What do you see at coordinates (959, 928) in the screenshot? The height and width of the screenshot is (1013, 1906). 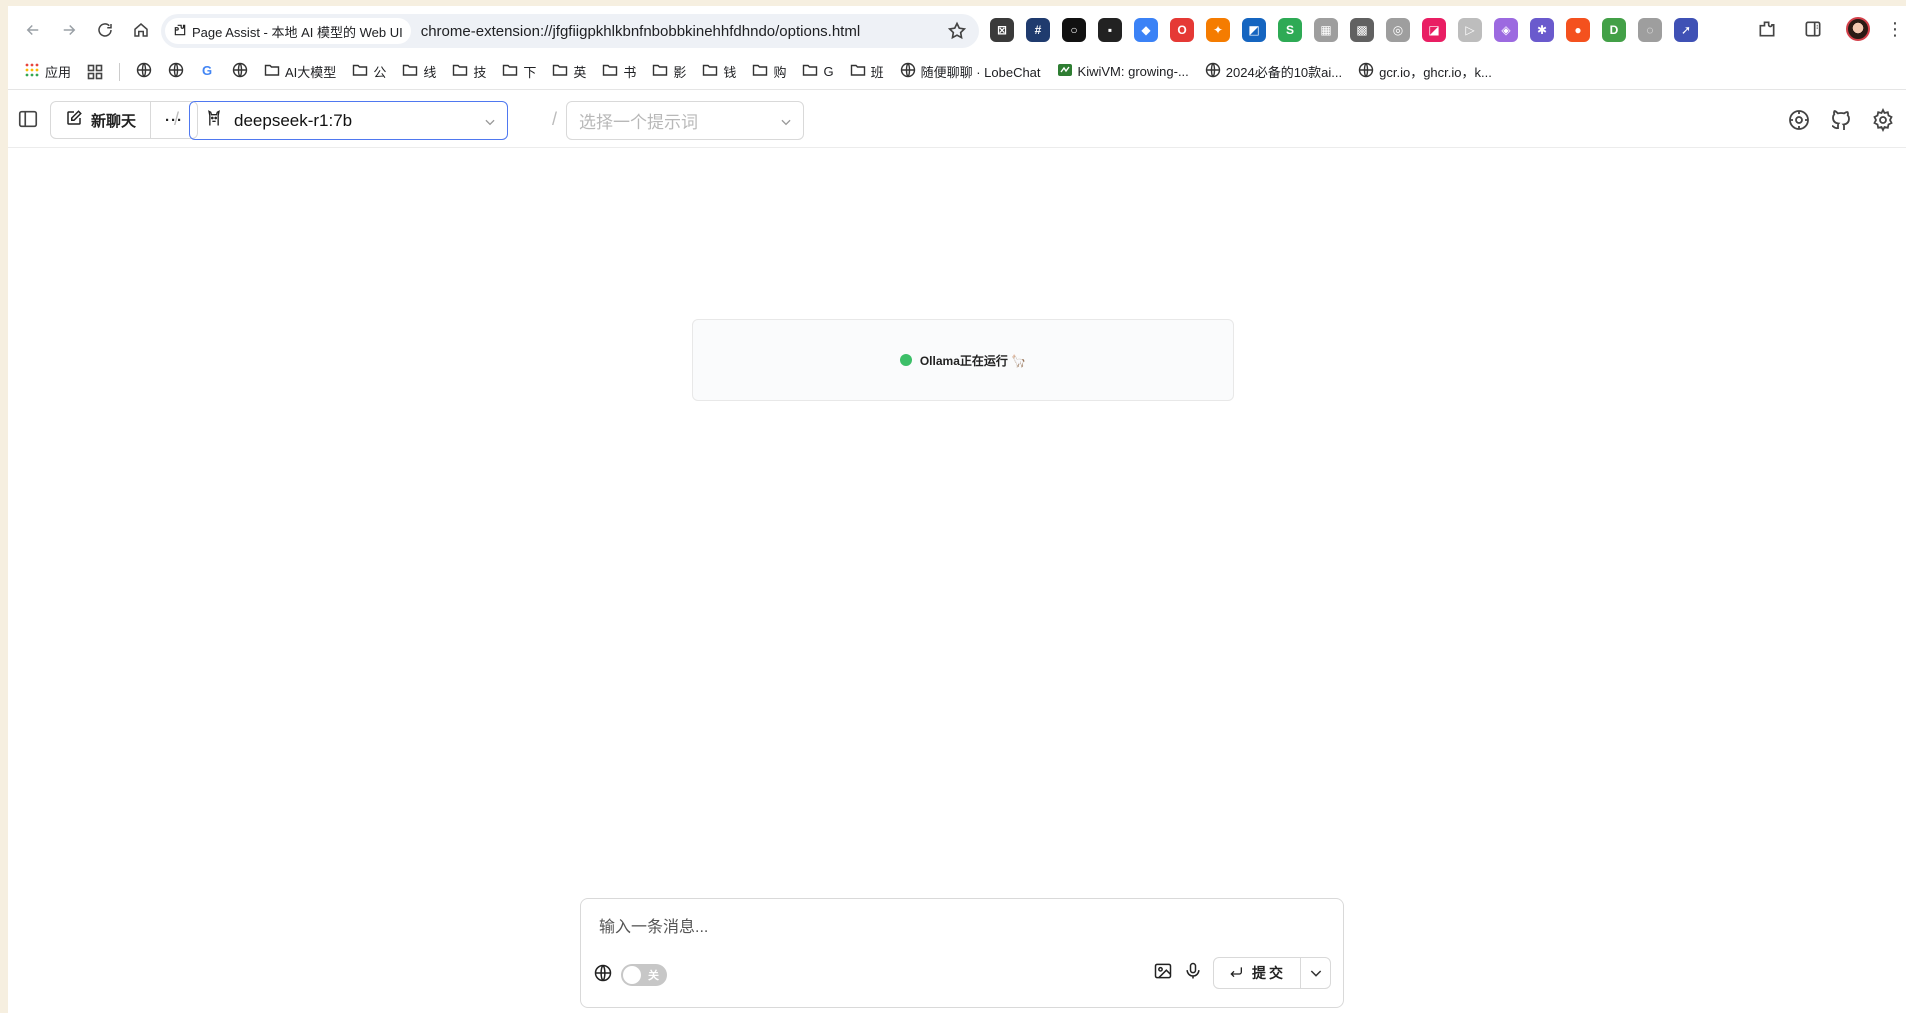 I see `message-input` at bounding box center [959, 928].